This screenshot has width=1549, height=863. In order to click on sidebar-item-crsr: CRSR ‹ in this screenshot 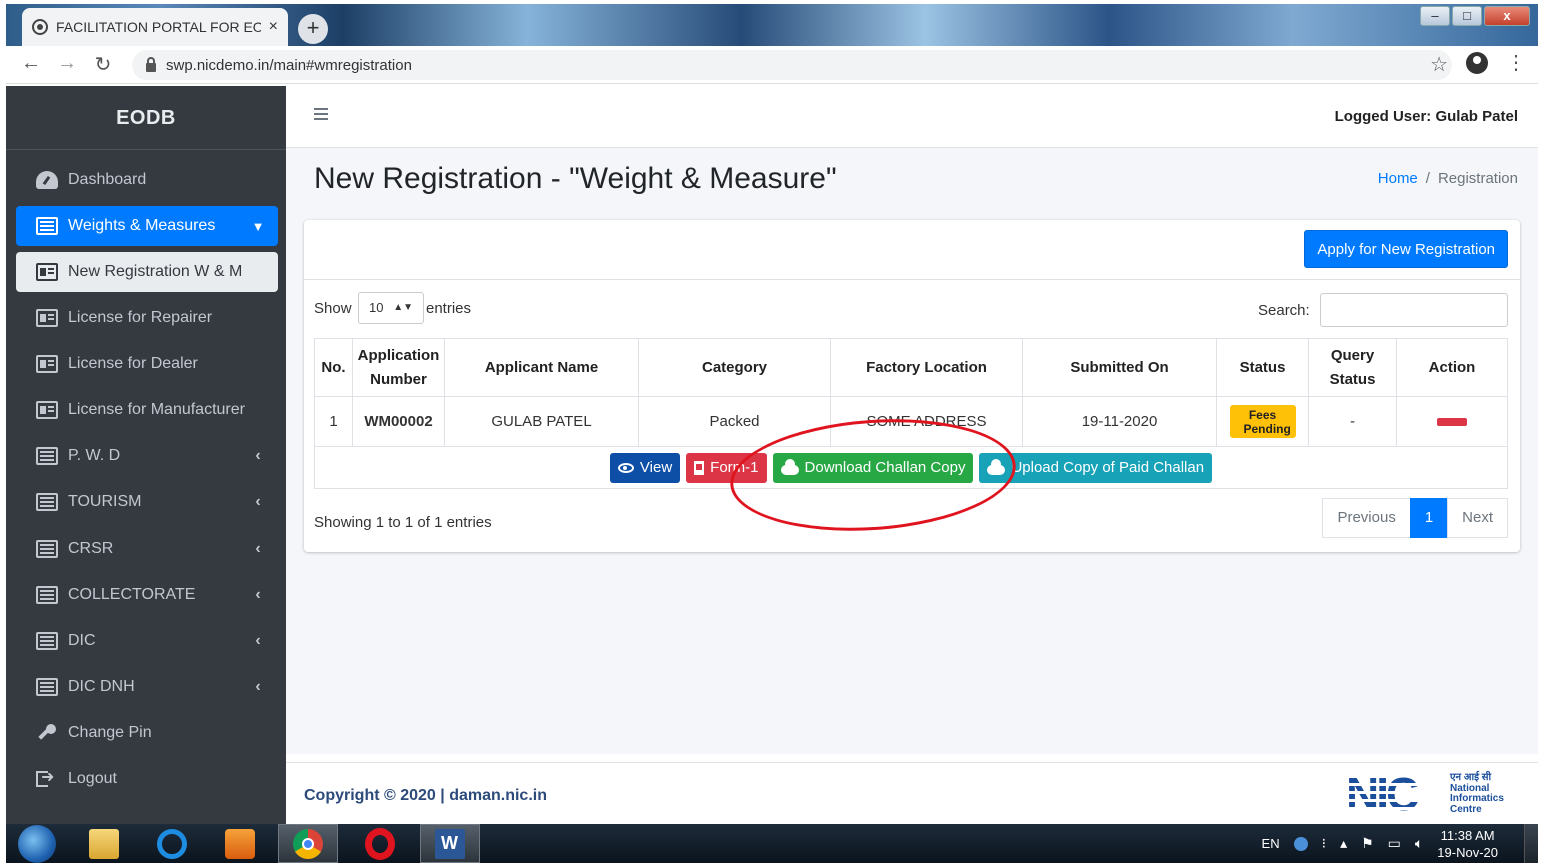, I will do `click(147, 549)`.